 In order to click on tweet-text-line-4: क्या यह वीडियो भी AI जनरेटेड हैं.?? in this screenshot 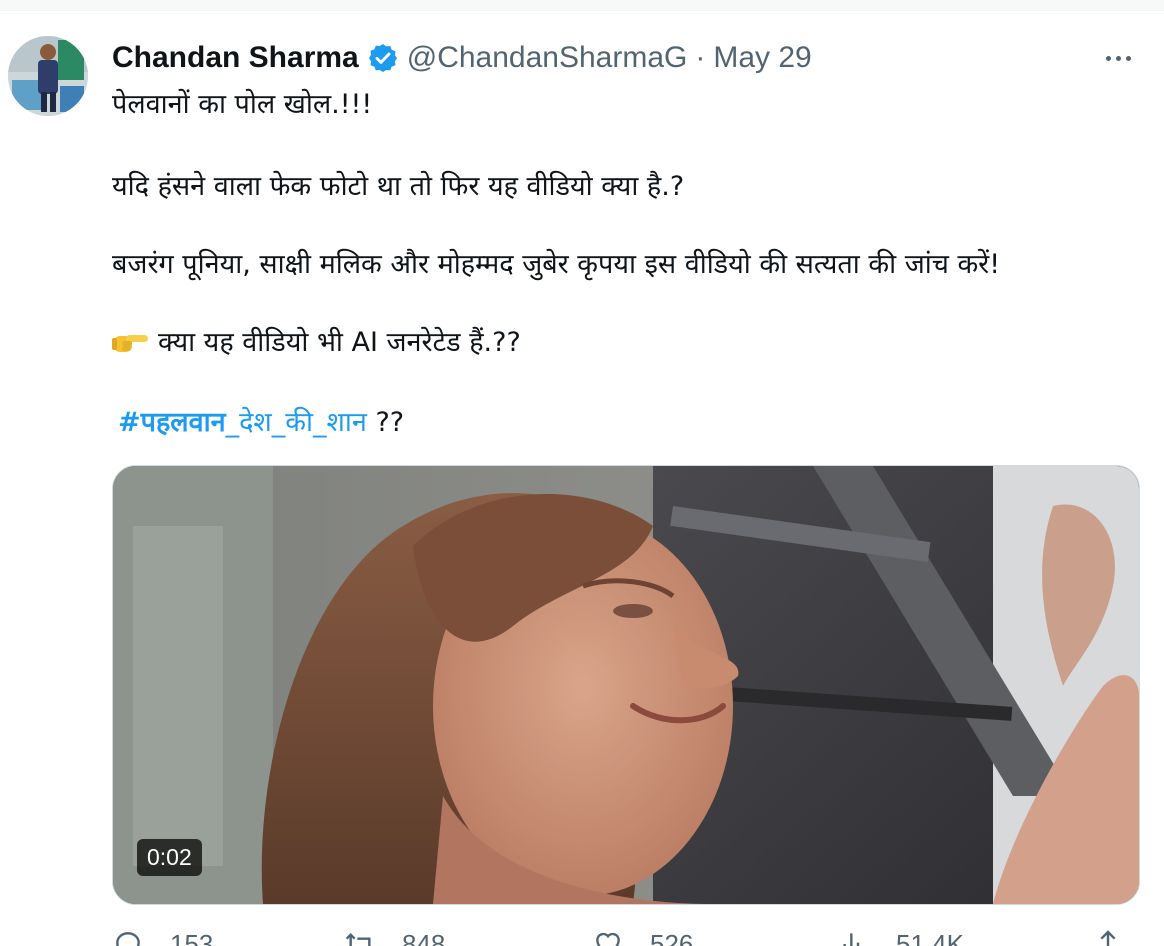, I will do `click(316, 340)`.